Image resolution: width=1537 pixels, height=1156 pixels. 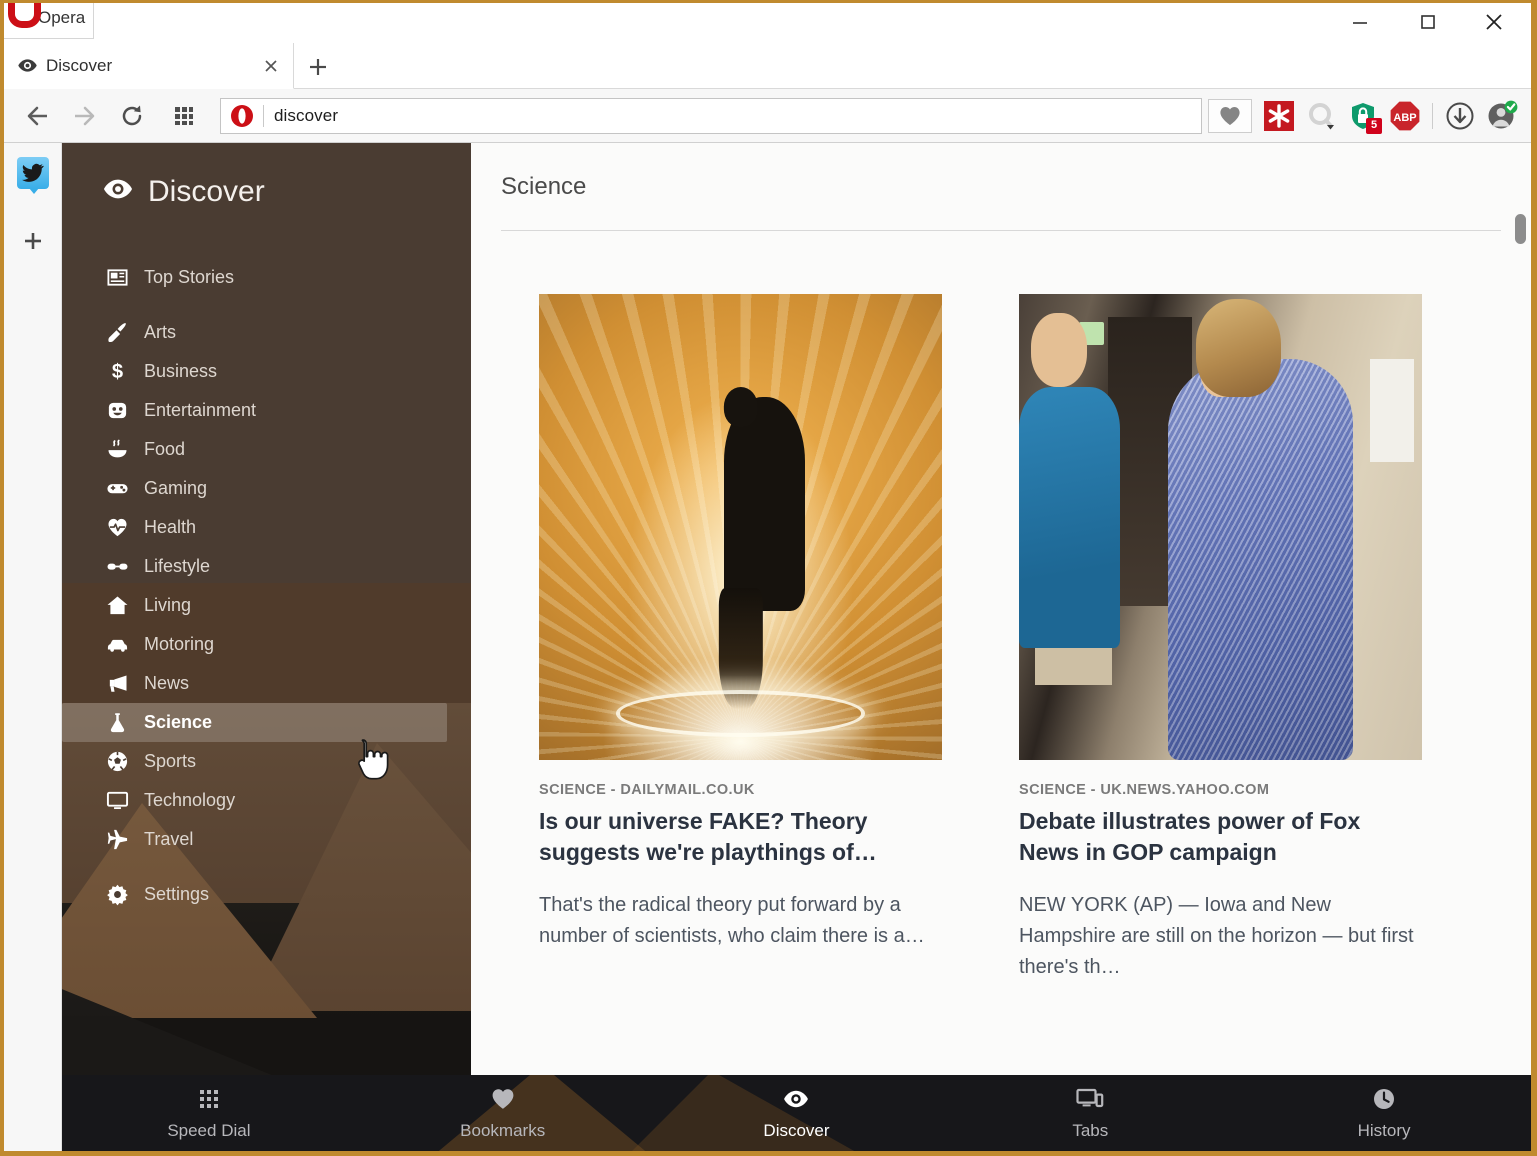 What do you see at coordinates (209, 1130) in the screenshot?
I see `bottom-nav-label: Speed Dial` at bounding box center [209, 1130].